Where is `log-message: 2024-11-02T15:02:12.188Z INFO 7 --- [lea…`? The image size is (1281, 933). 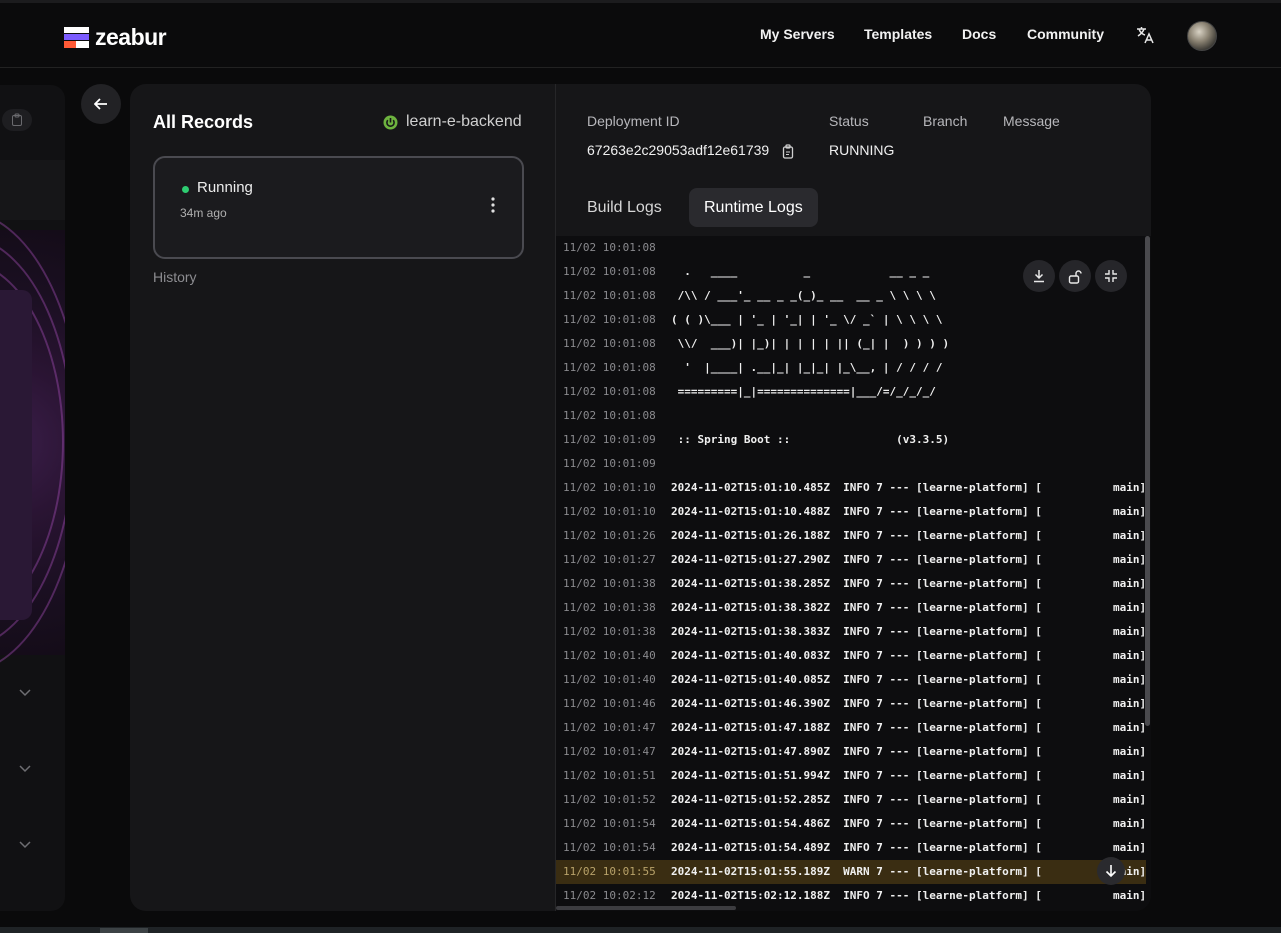
log-message: 2024-11-02T15:02:12.188Z INFO 7 --- [lea… is located at coordinates (856, 895).